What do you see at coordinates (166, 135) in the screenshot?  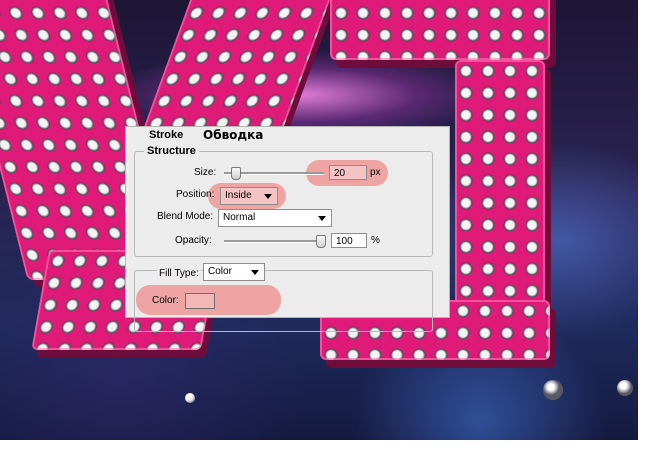 I see `stroke-section-title: Stroke` at bounding box center [166, 135].